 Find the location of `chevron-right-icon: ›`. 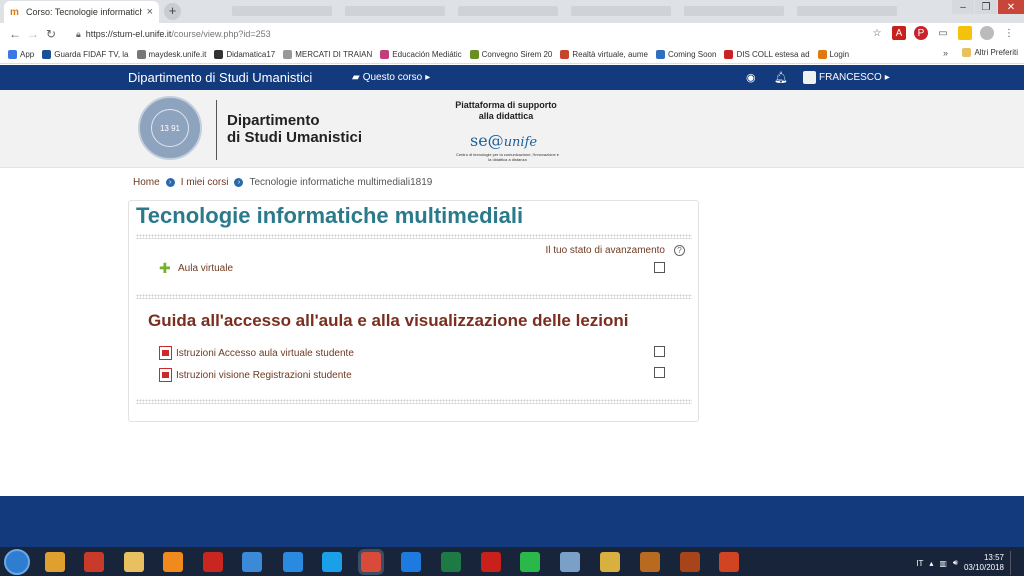

chevron-right-icon: › is located at coordinates (170, 182).